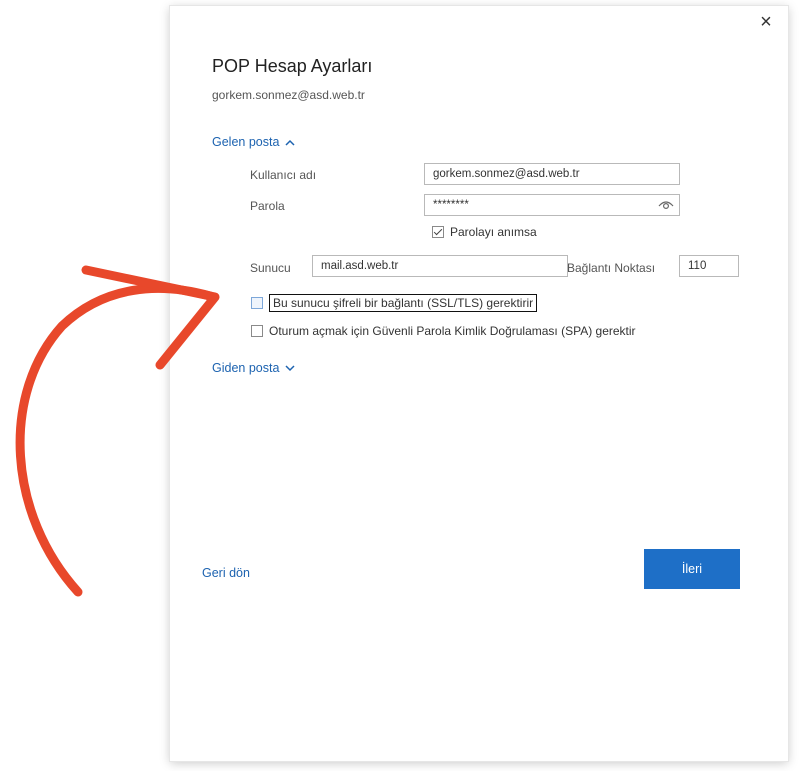  Describe the element at coordinates (692, 569) in the screenshot. I see `next-button: İleri` at that location.